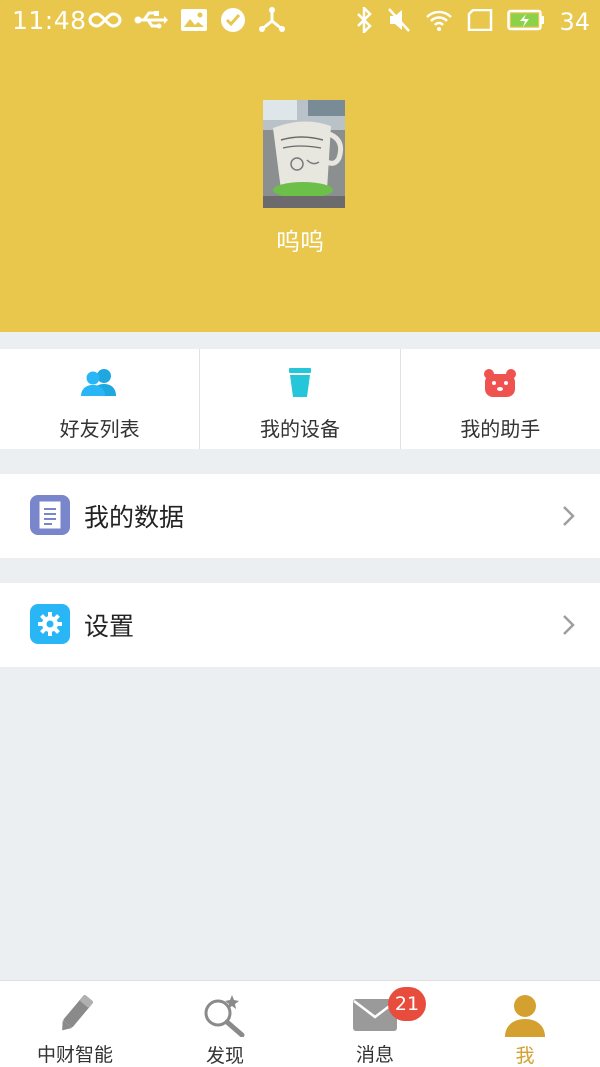 This screenshot has width=600, height=1067. I want to click on friends-list-label: 好友列表, so click(99, 429).